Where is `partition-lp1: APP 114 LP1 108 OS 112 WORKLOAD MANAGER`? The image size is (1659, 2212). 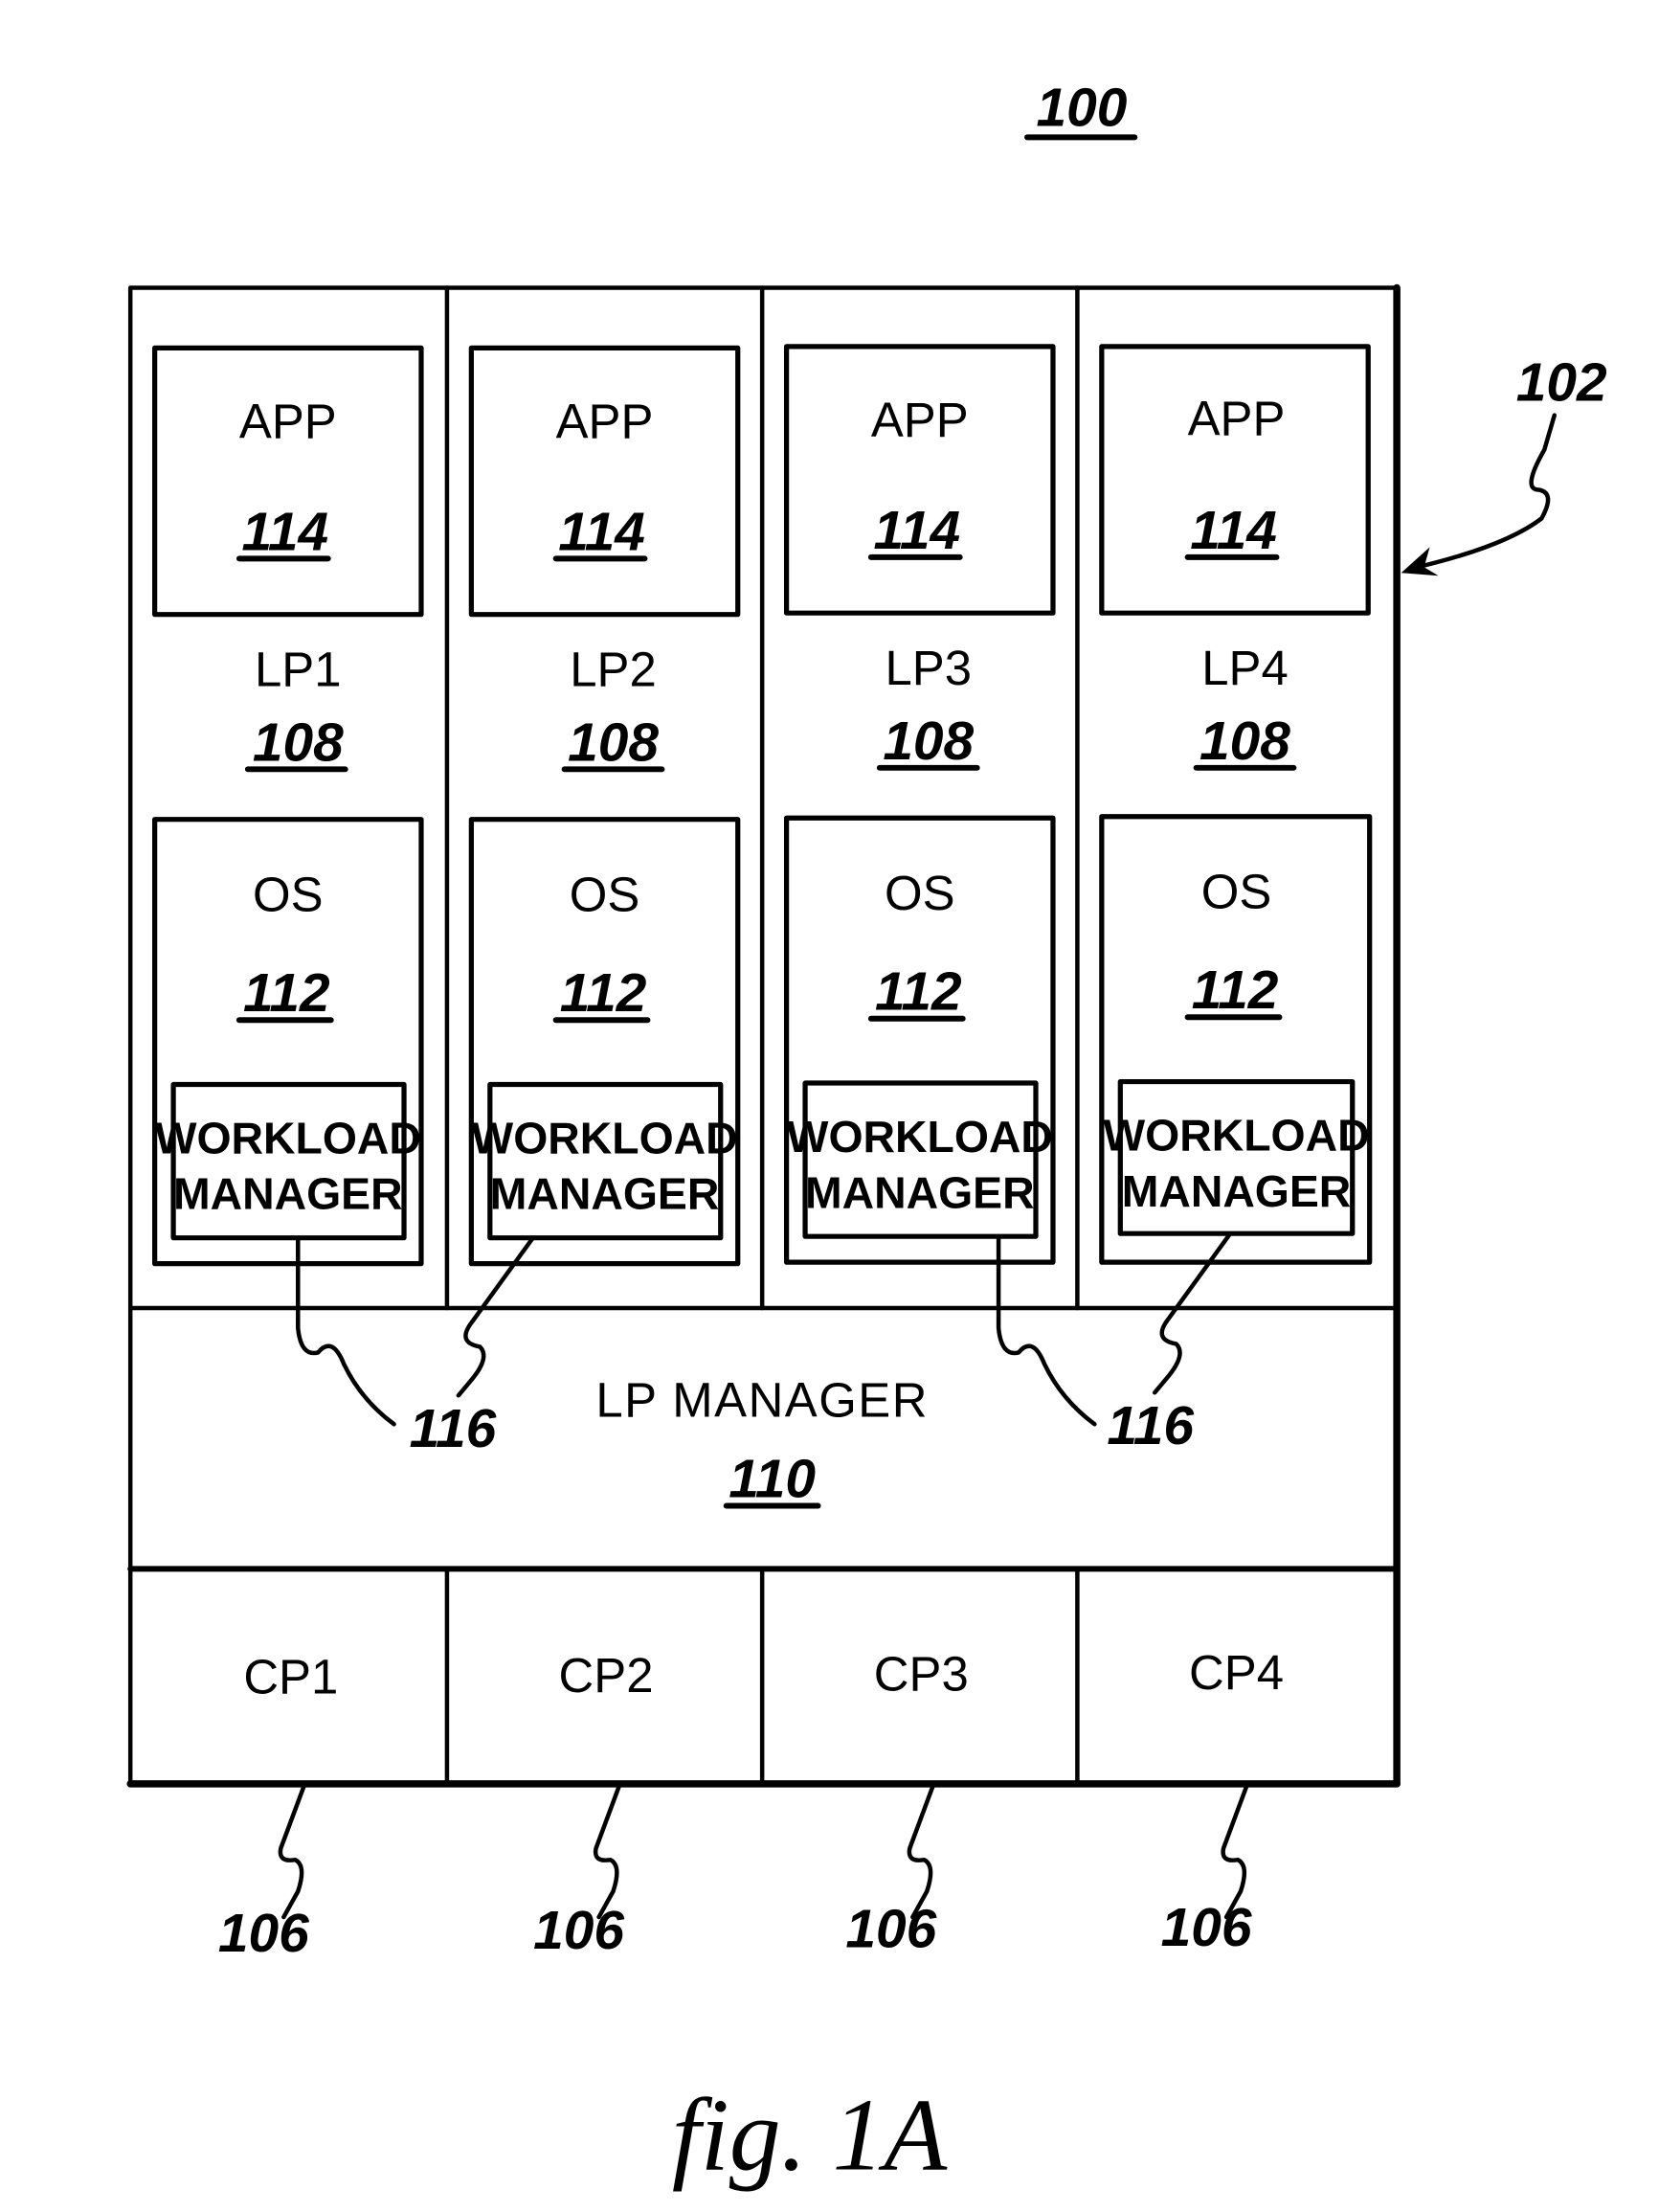
partition-lp1: APP 114 LP1 108 OS 112 WORKLOAD MANAGER is located at coordinates (288, 806).